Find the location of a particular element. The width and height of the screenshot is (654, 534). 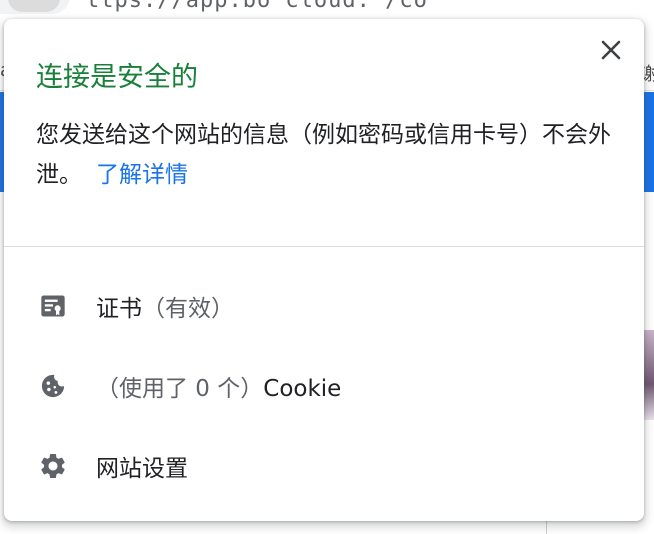

gear-icon is located at coordinates (53, 466).